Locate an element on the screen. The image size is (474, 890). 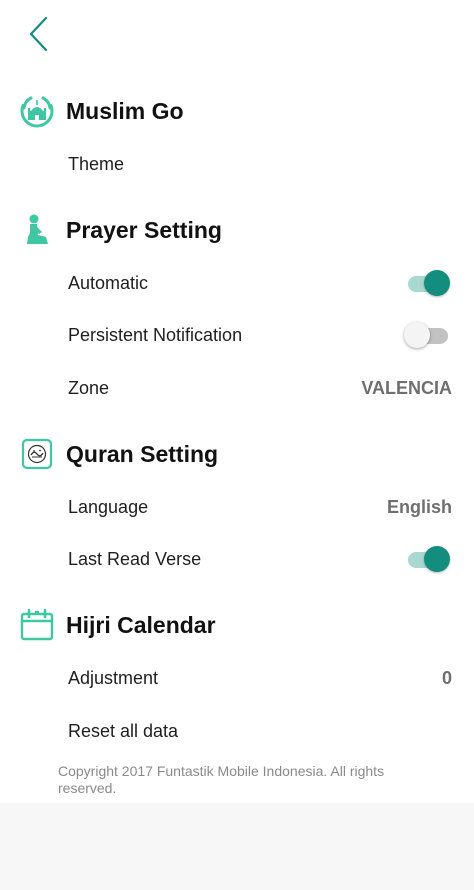
setting-row-adjustment: Adjustment 0 is located at coordinates (237, 678).